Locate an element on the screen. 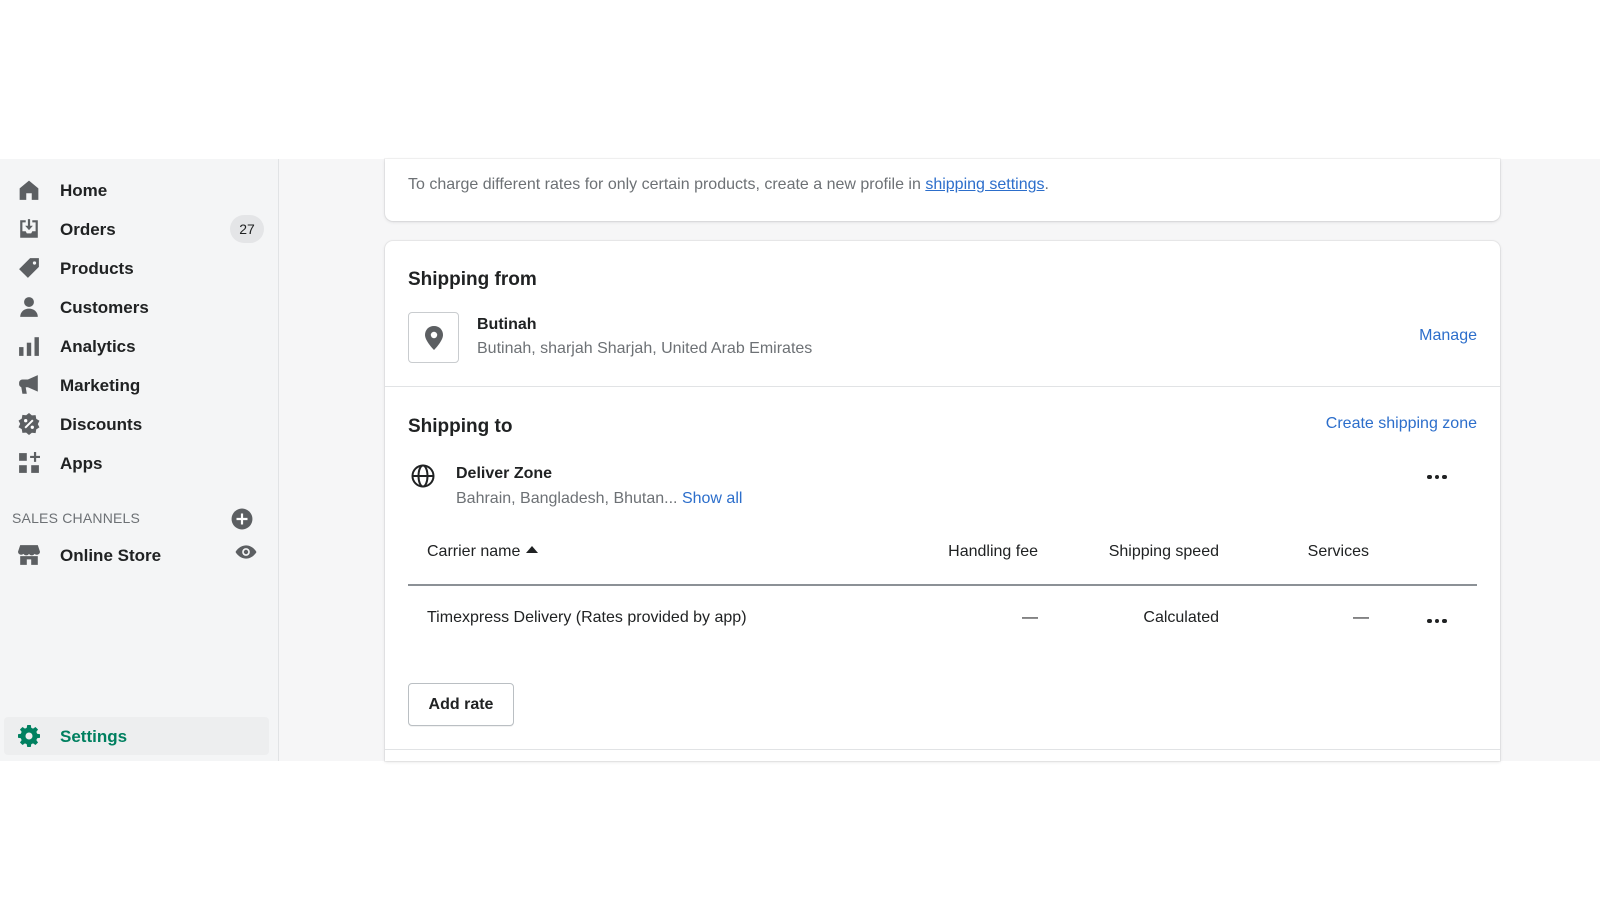  create-shipping-zone-link: Create shipping zone is located at coordinates (1401, 424).